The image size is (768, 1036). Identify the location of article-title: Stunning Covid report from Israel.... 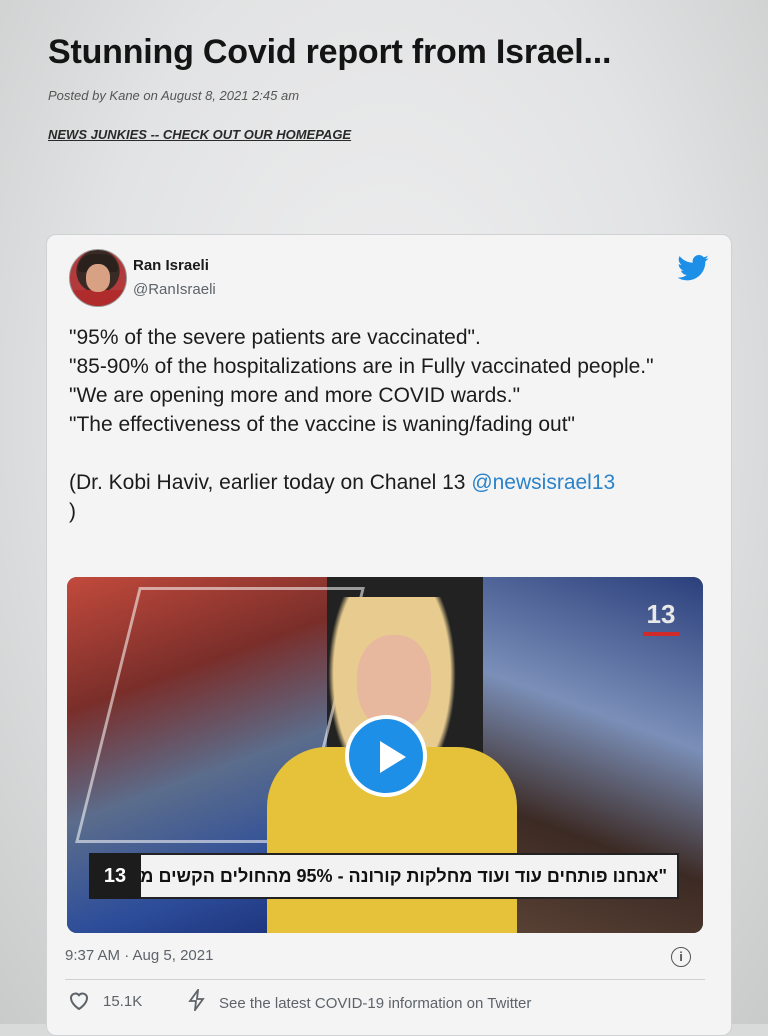
(330, 52).